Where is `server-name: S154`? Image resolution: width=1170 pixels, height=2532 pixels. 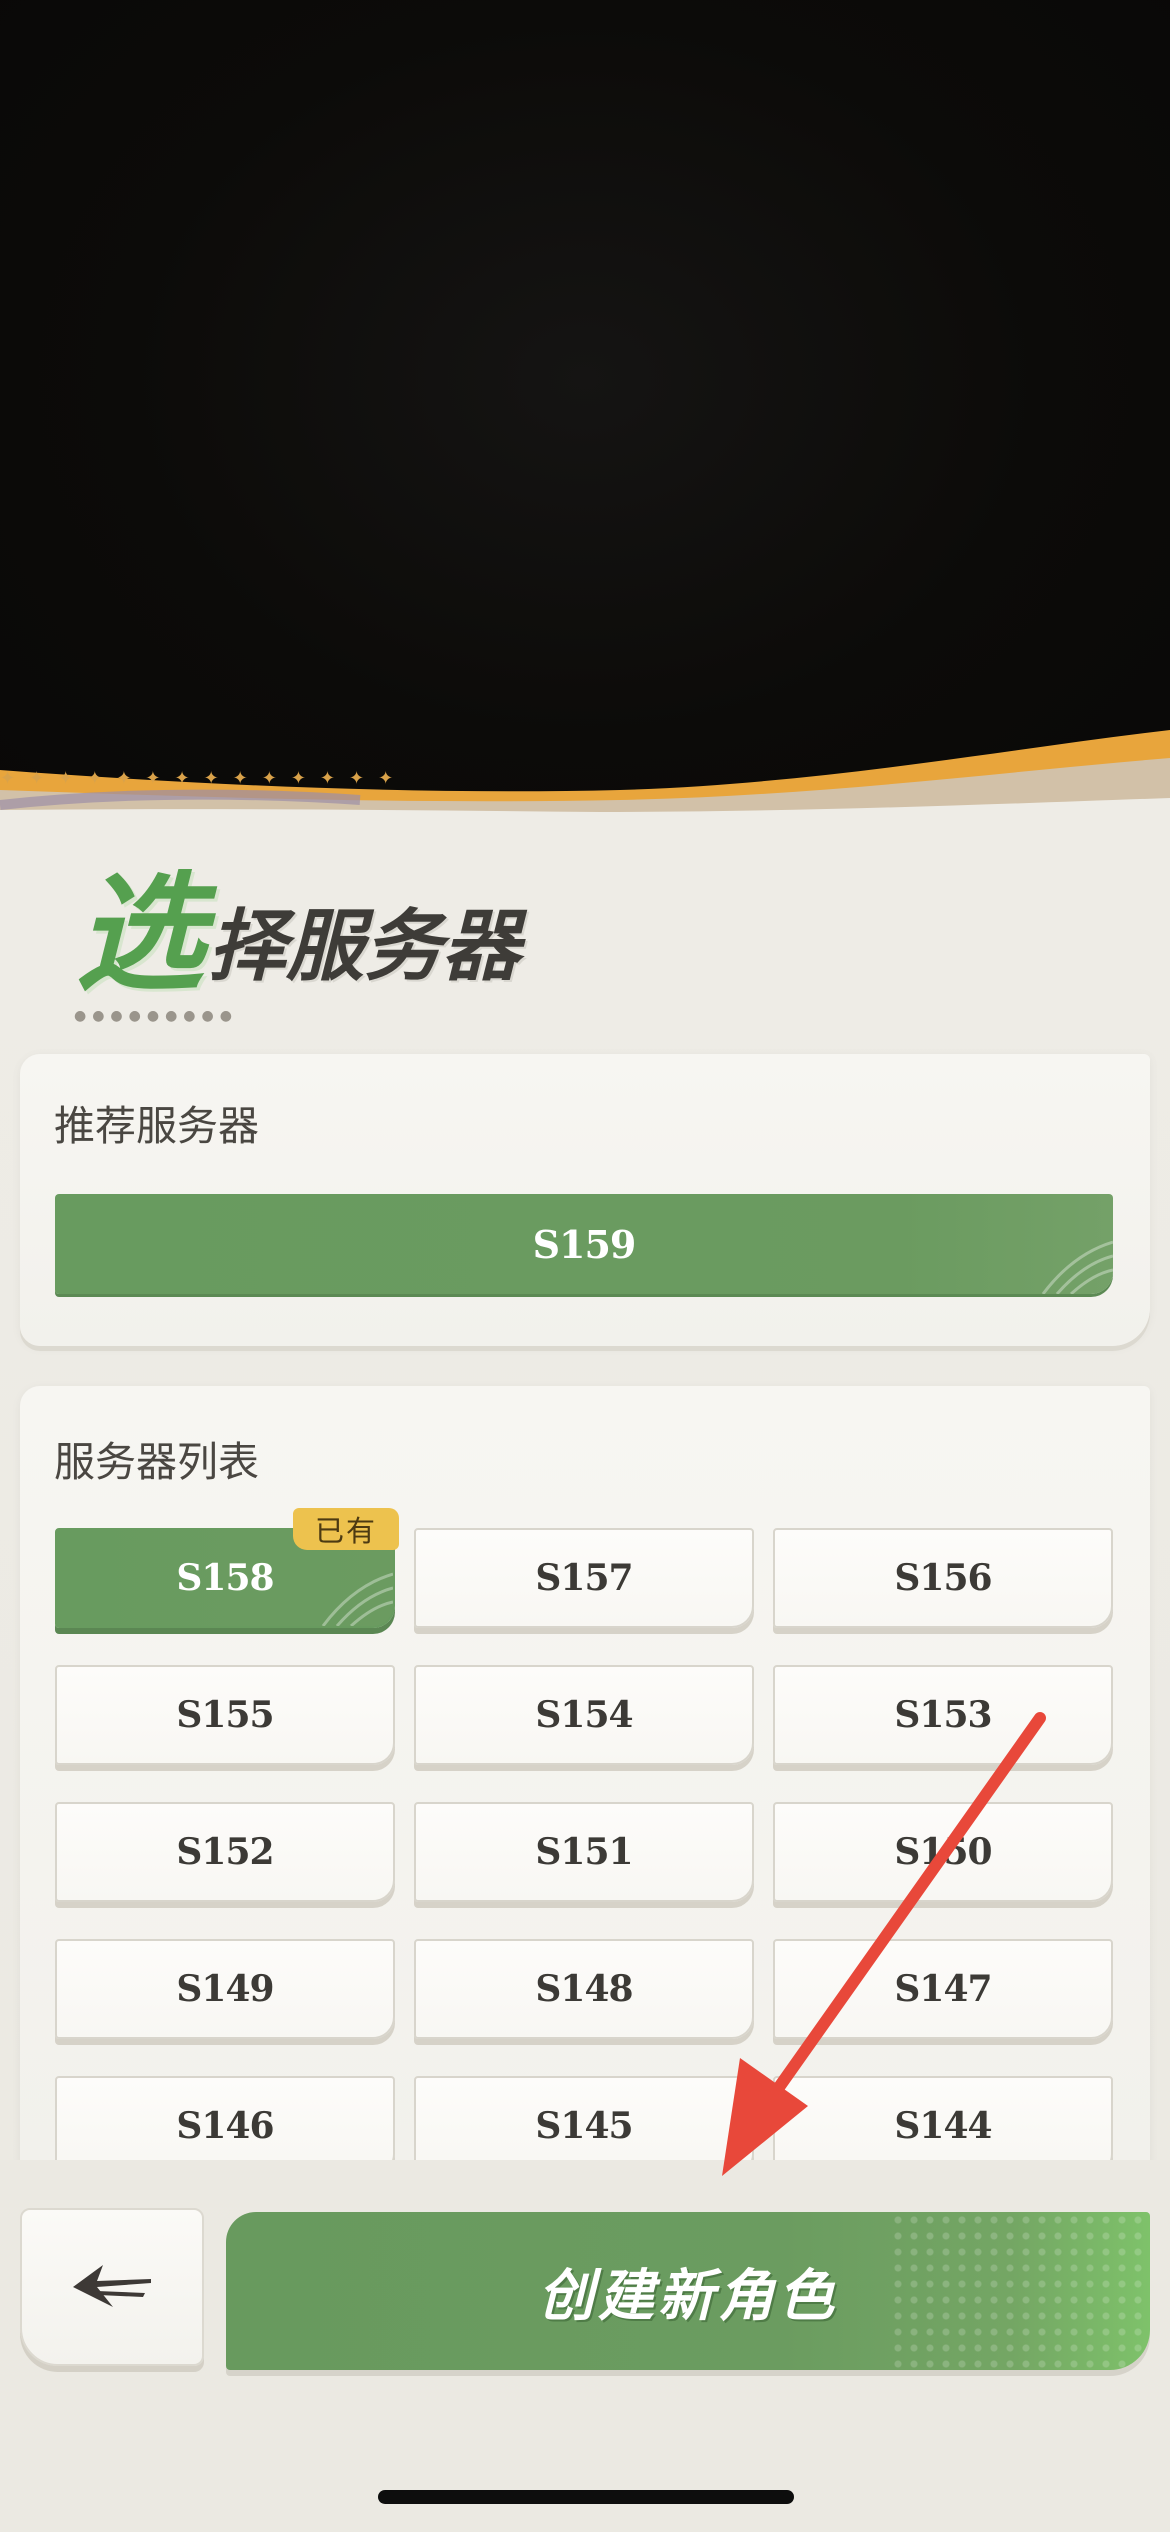
server-name: S154 is located at coordinates (584, 1715).